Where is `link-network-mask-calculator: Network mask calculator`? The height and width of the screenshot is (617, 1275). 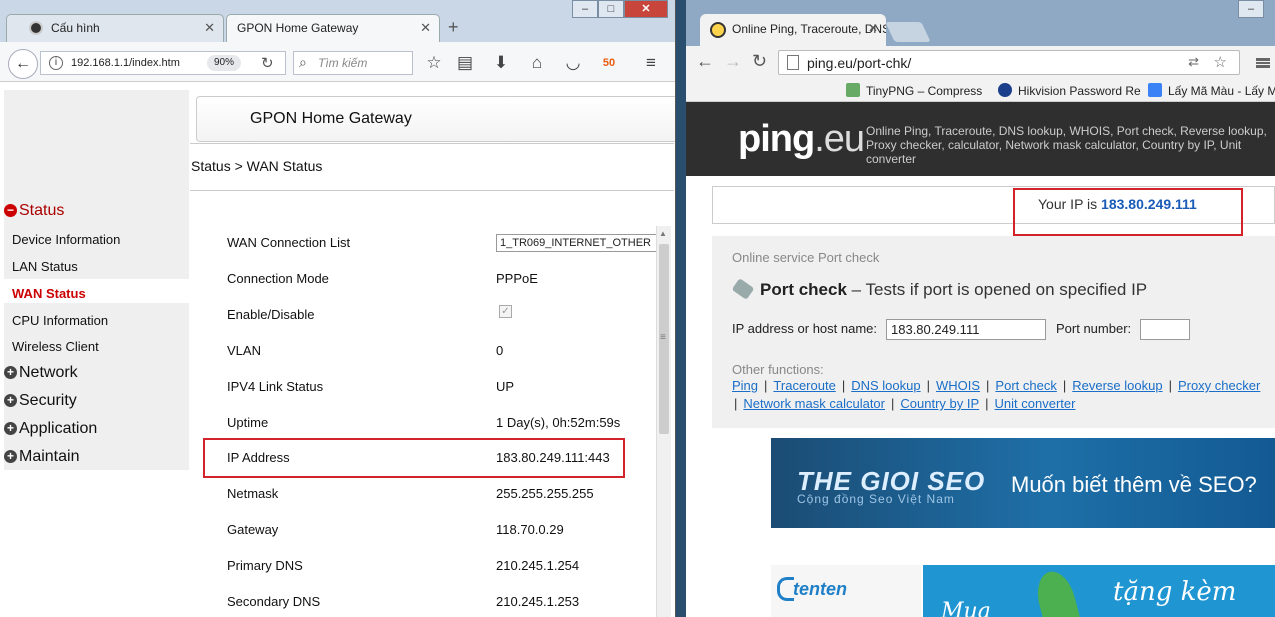 link-network-mask-calculator: Network mask calculator is located at coordinates (814, 403).